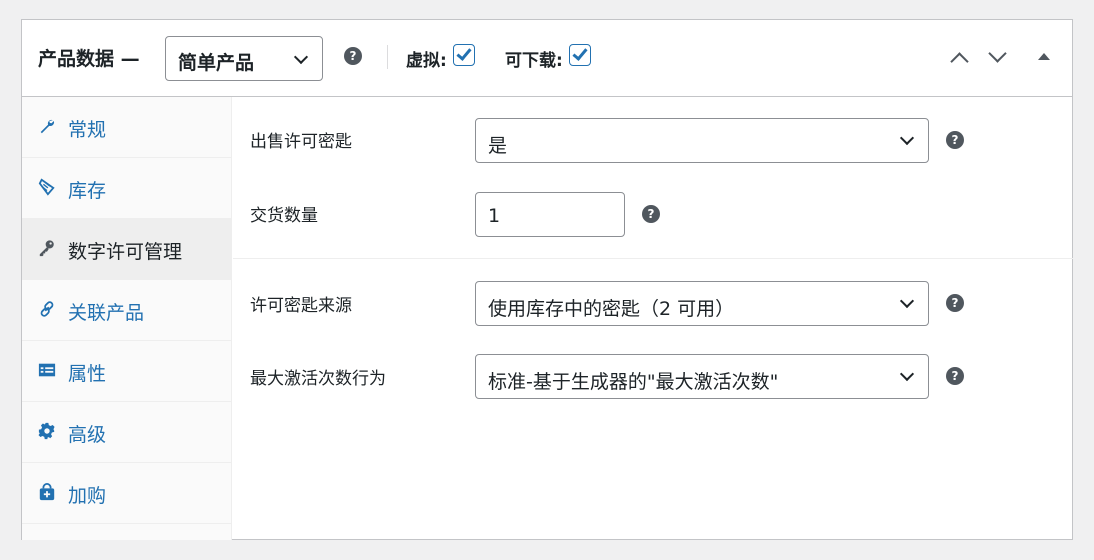 This screenshot has height=560, width=1094. I want to click on chevron-up-icon, so click(959, 61).